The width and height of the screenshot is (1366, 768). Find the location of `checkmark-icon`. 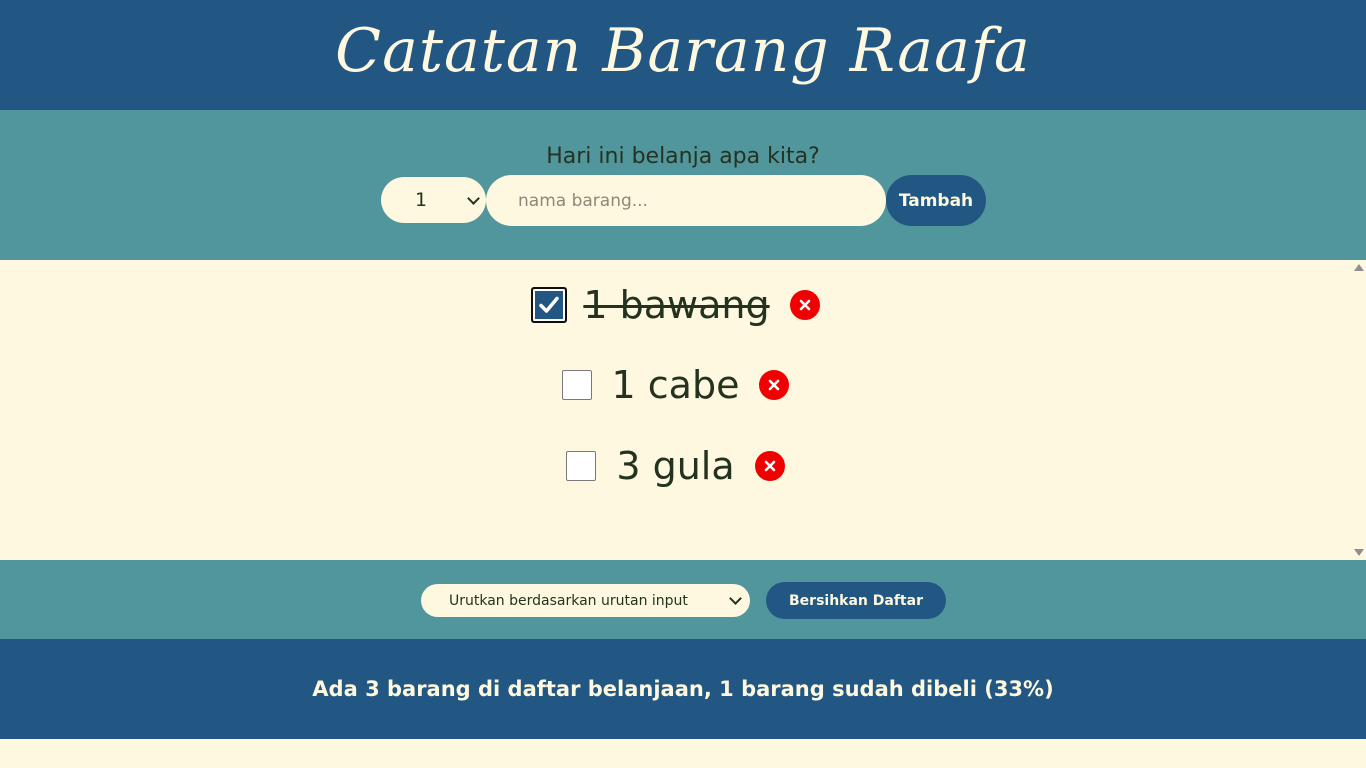

checkmark-icon is located at coordinates (549, 304).